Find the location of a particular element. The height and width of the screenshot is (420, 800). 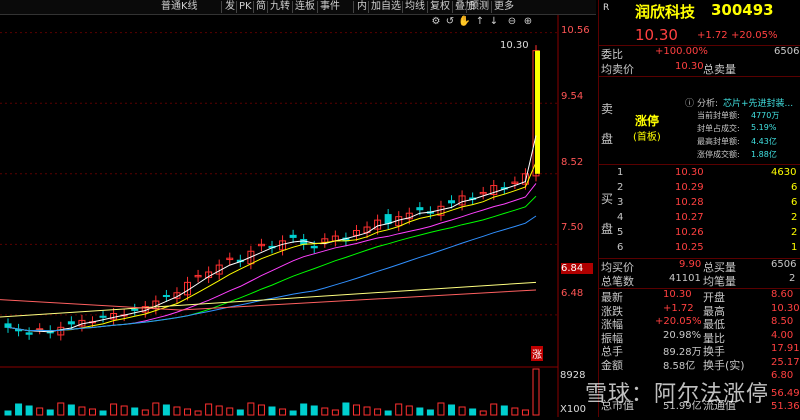

tab-pk: PK is located at coordinates (245, 7).